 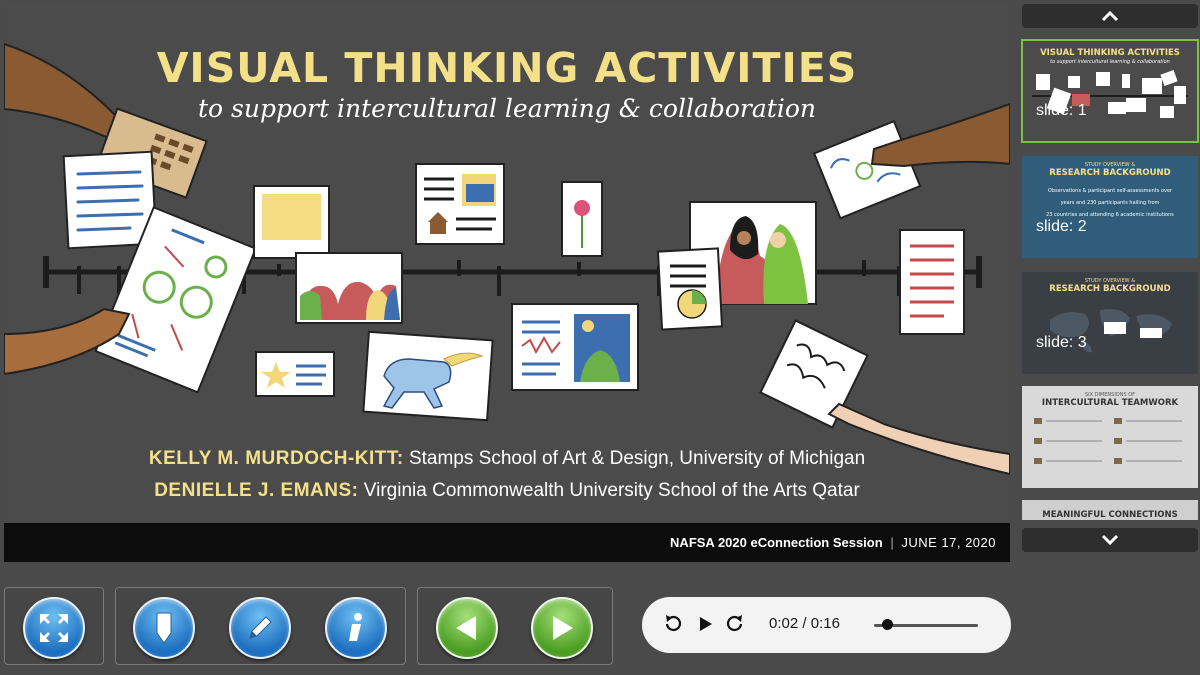 I want to click on thumbnail-label: slide: 1, so click(x=1061, y=110).